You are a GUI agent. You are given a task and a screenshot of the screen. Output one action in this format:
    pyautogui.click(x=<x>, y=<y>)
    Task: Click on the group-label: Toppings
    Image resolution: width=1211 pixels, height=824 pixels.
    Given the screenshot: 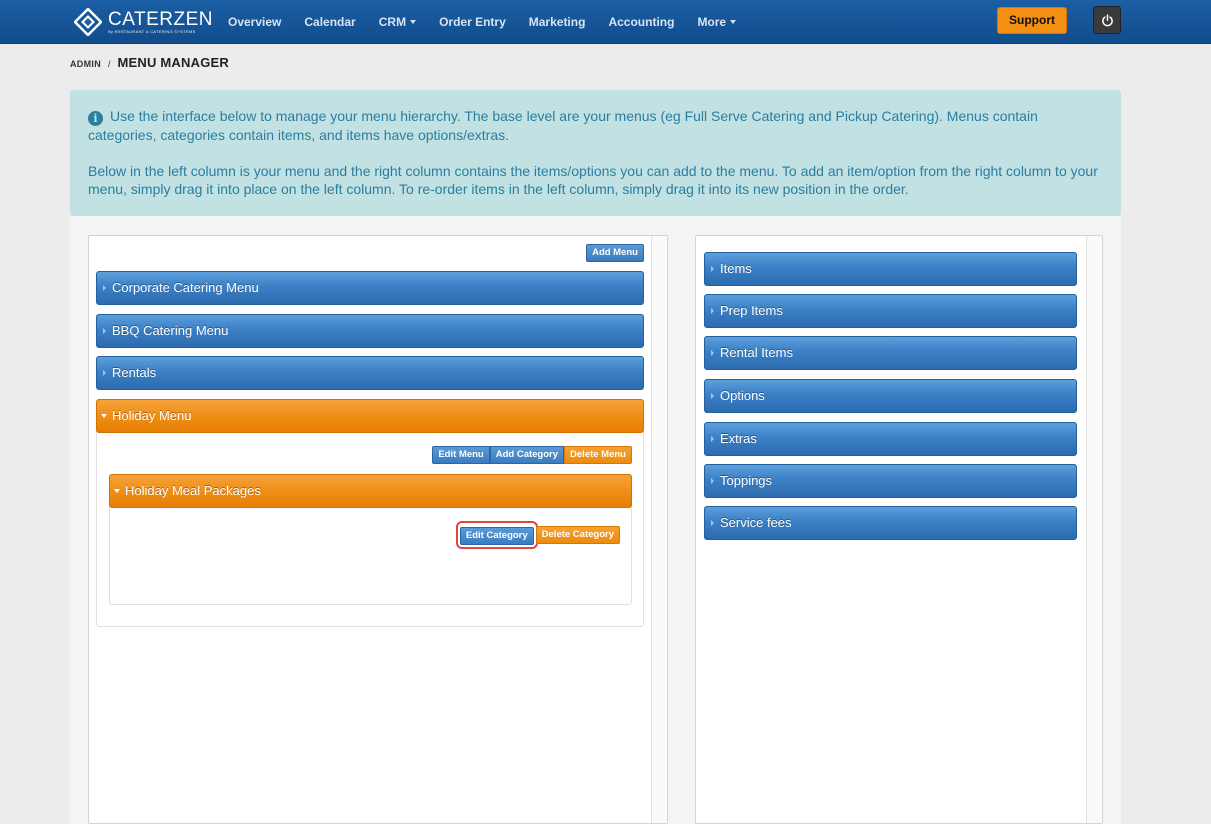 What is the action you would take?
    pyautogui.click(x=746, y=480)
    